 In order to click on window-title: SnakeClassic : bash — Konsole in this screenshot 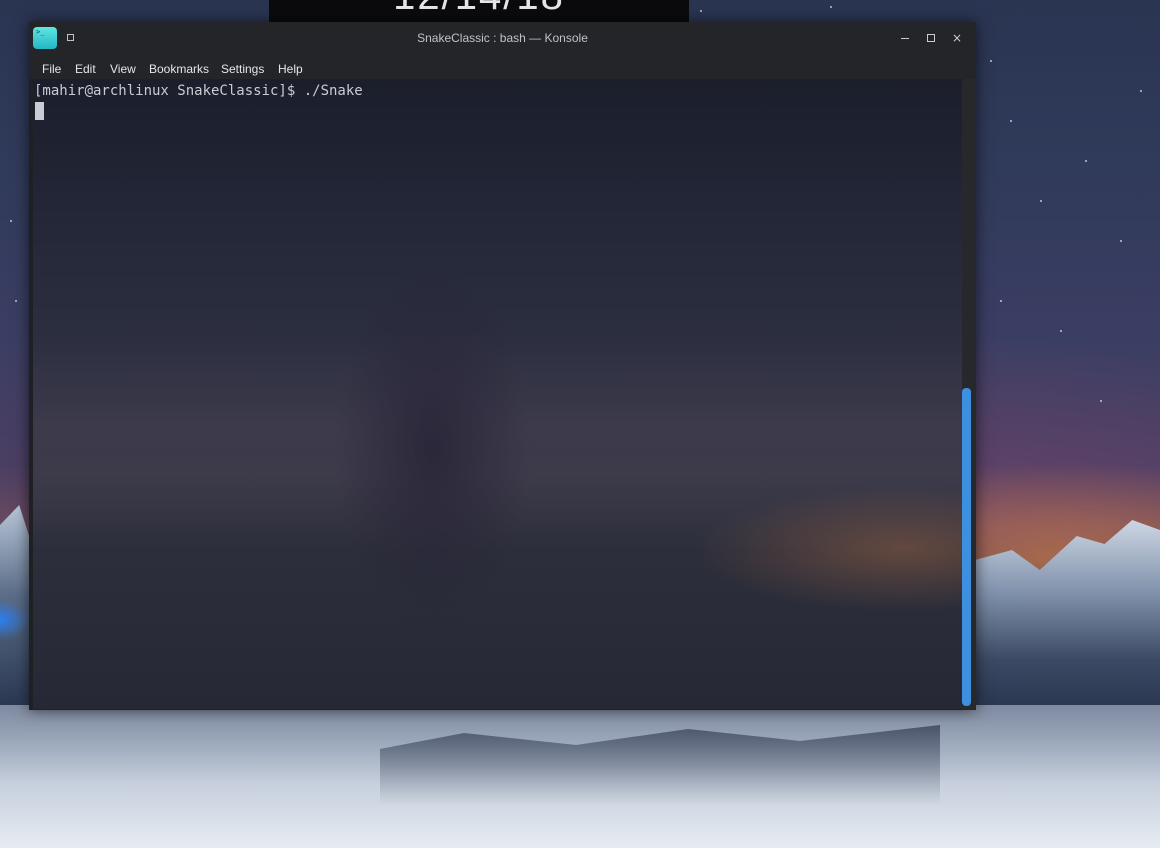, I will do `click(502, 38)`.